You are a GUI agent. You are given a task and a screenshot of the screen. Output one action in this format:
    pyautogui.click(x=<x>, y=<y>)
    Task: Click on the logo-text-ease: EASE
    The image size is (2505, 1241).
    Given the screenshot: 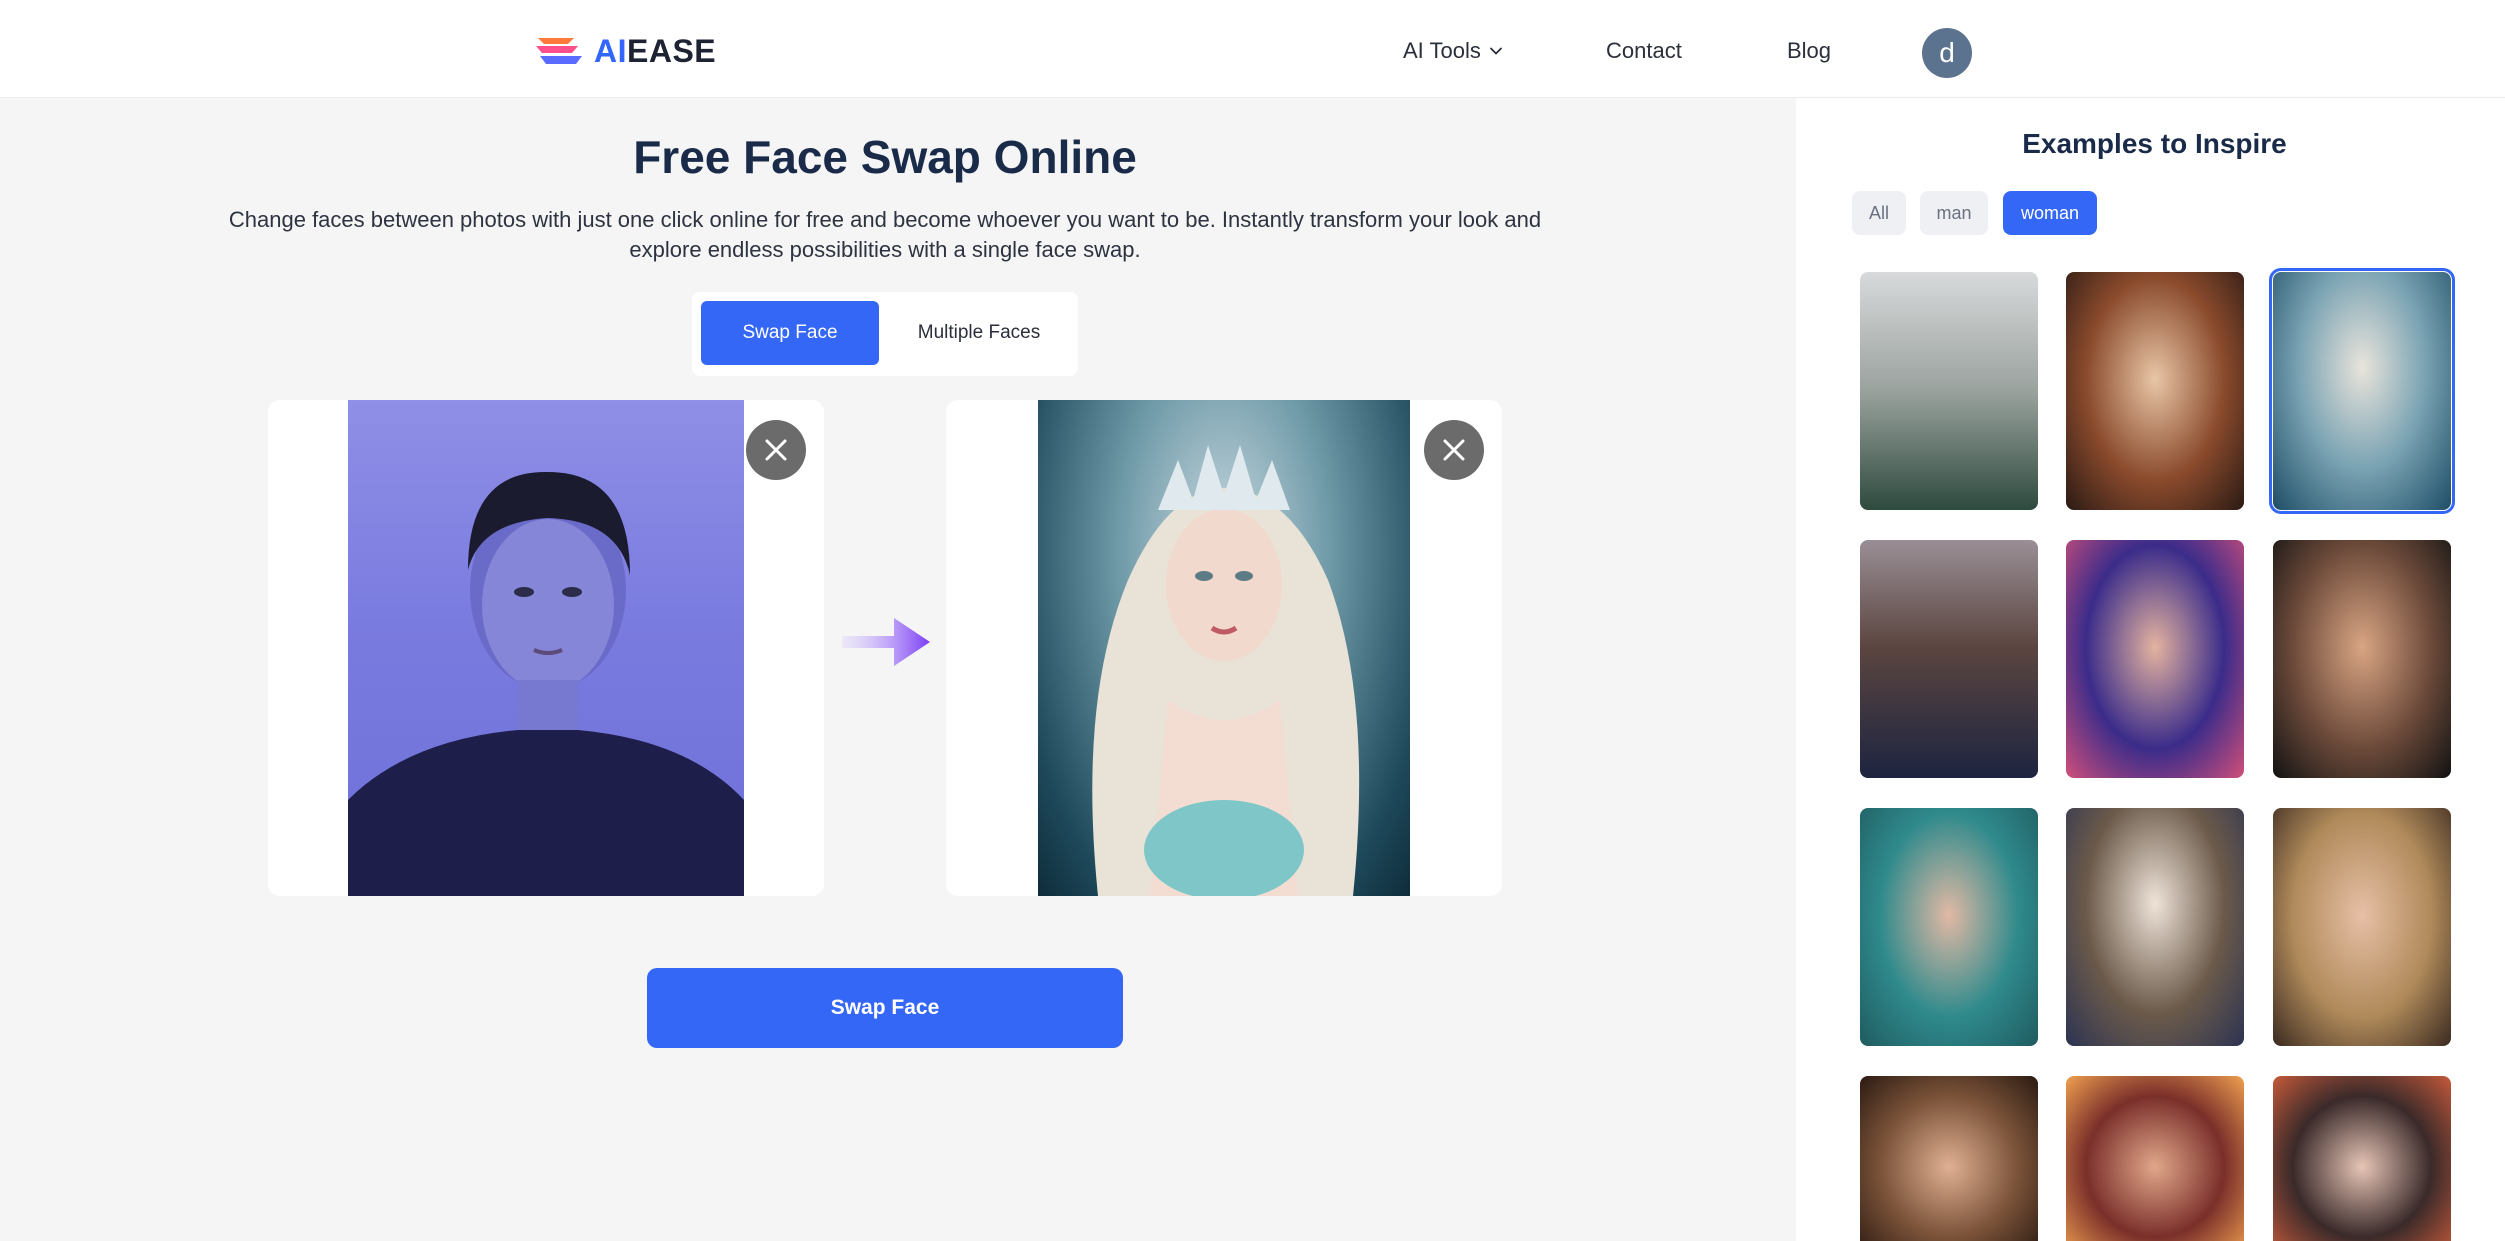 What is the action you would take?
    pyautogui.click(x=672, y=50)
    